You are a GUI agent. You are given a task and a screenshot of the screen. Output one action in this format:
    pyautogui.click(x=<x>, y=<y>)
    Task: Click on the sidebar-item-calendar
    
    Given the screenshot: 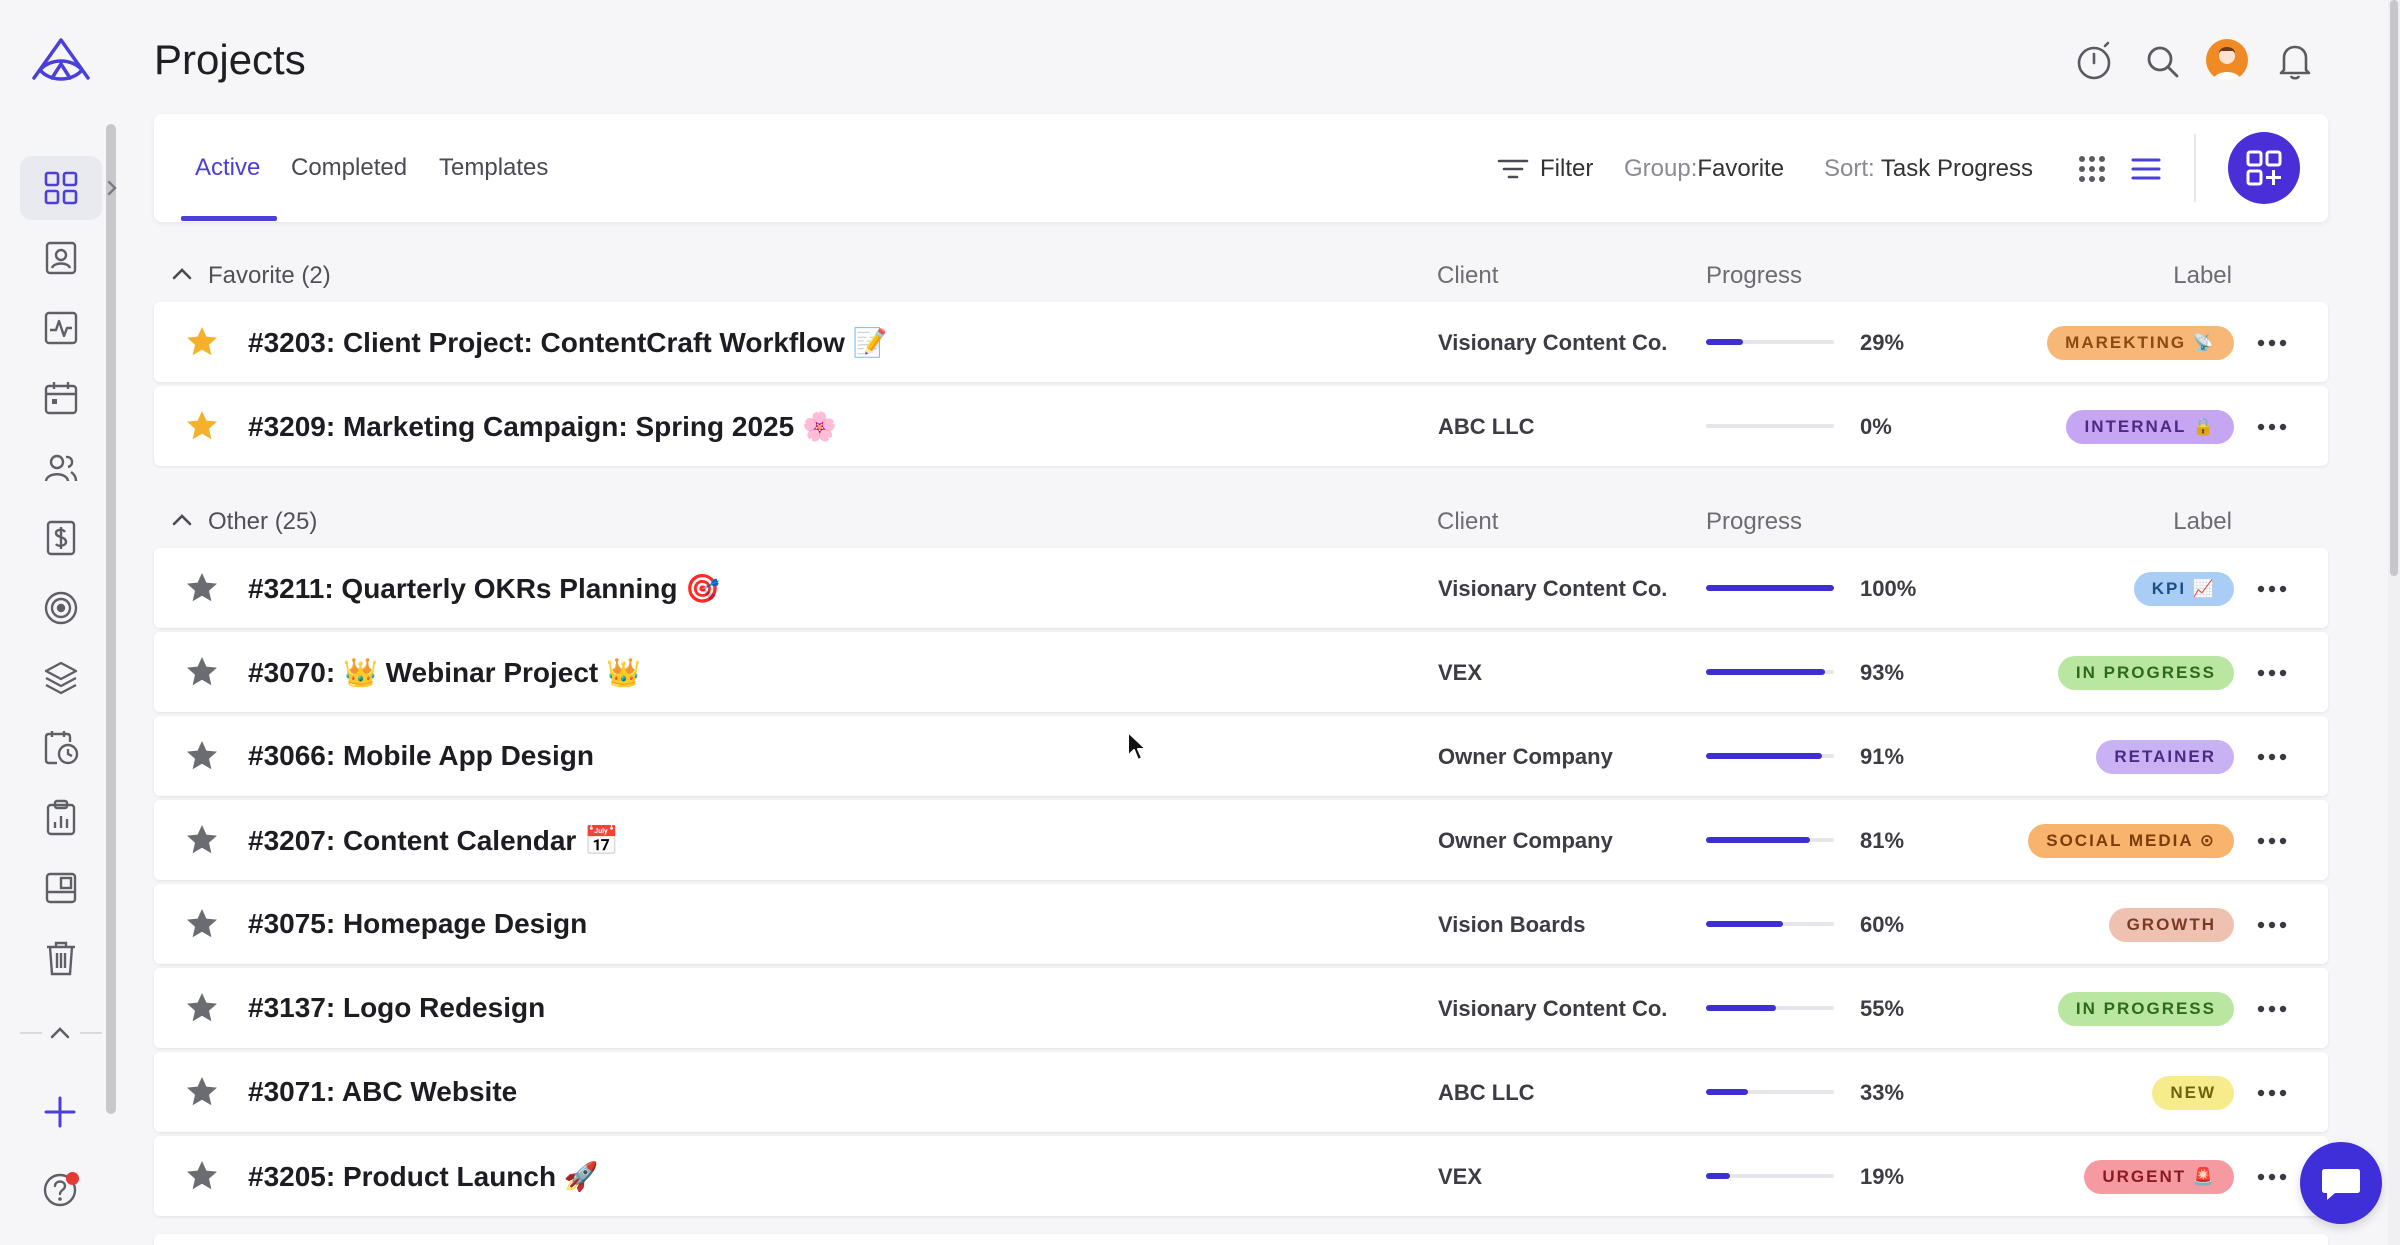 What is the action you would take?
    pyautogui.click(x=61, y=398)
    